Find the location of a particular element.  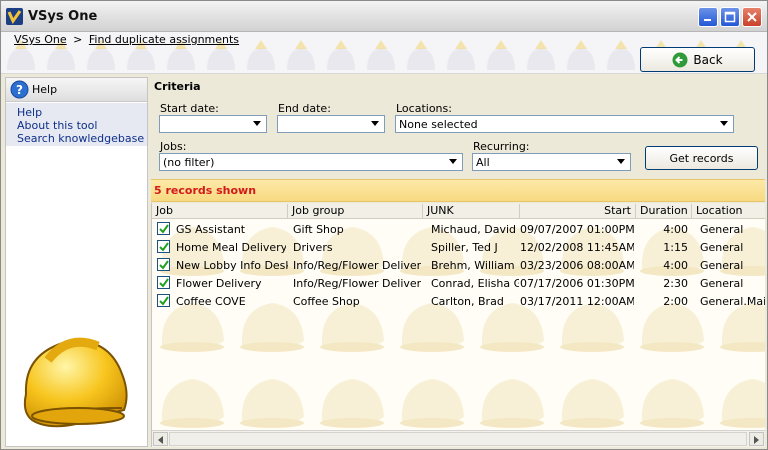

cell-job: New Lobby Info Desk is located at coordinates (232, 265).